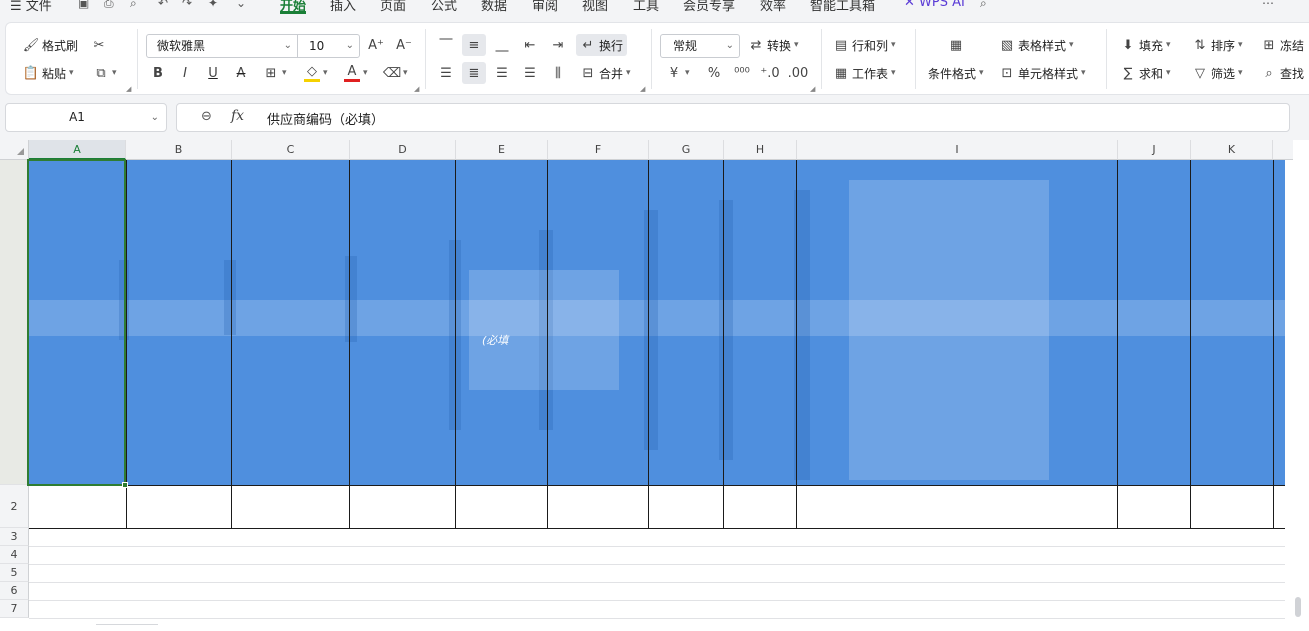  Describe the element at coordinates (133, 5) in the screenshot. I see `print-preview-icon: ⌕` at that location.